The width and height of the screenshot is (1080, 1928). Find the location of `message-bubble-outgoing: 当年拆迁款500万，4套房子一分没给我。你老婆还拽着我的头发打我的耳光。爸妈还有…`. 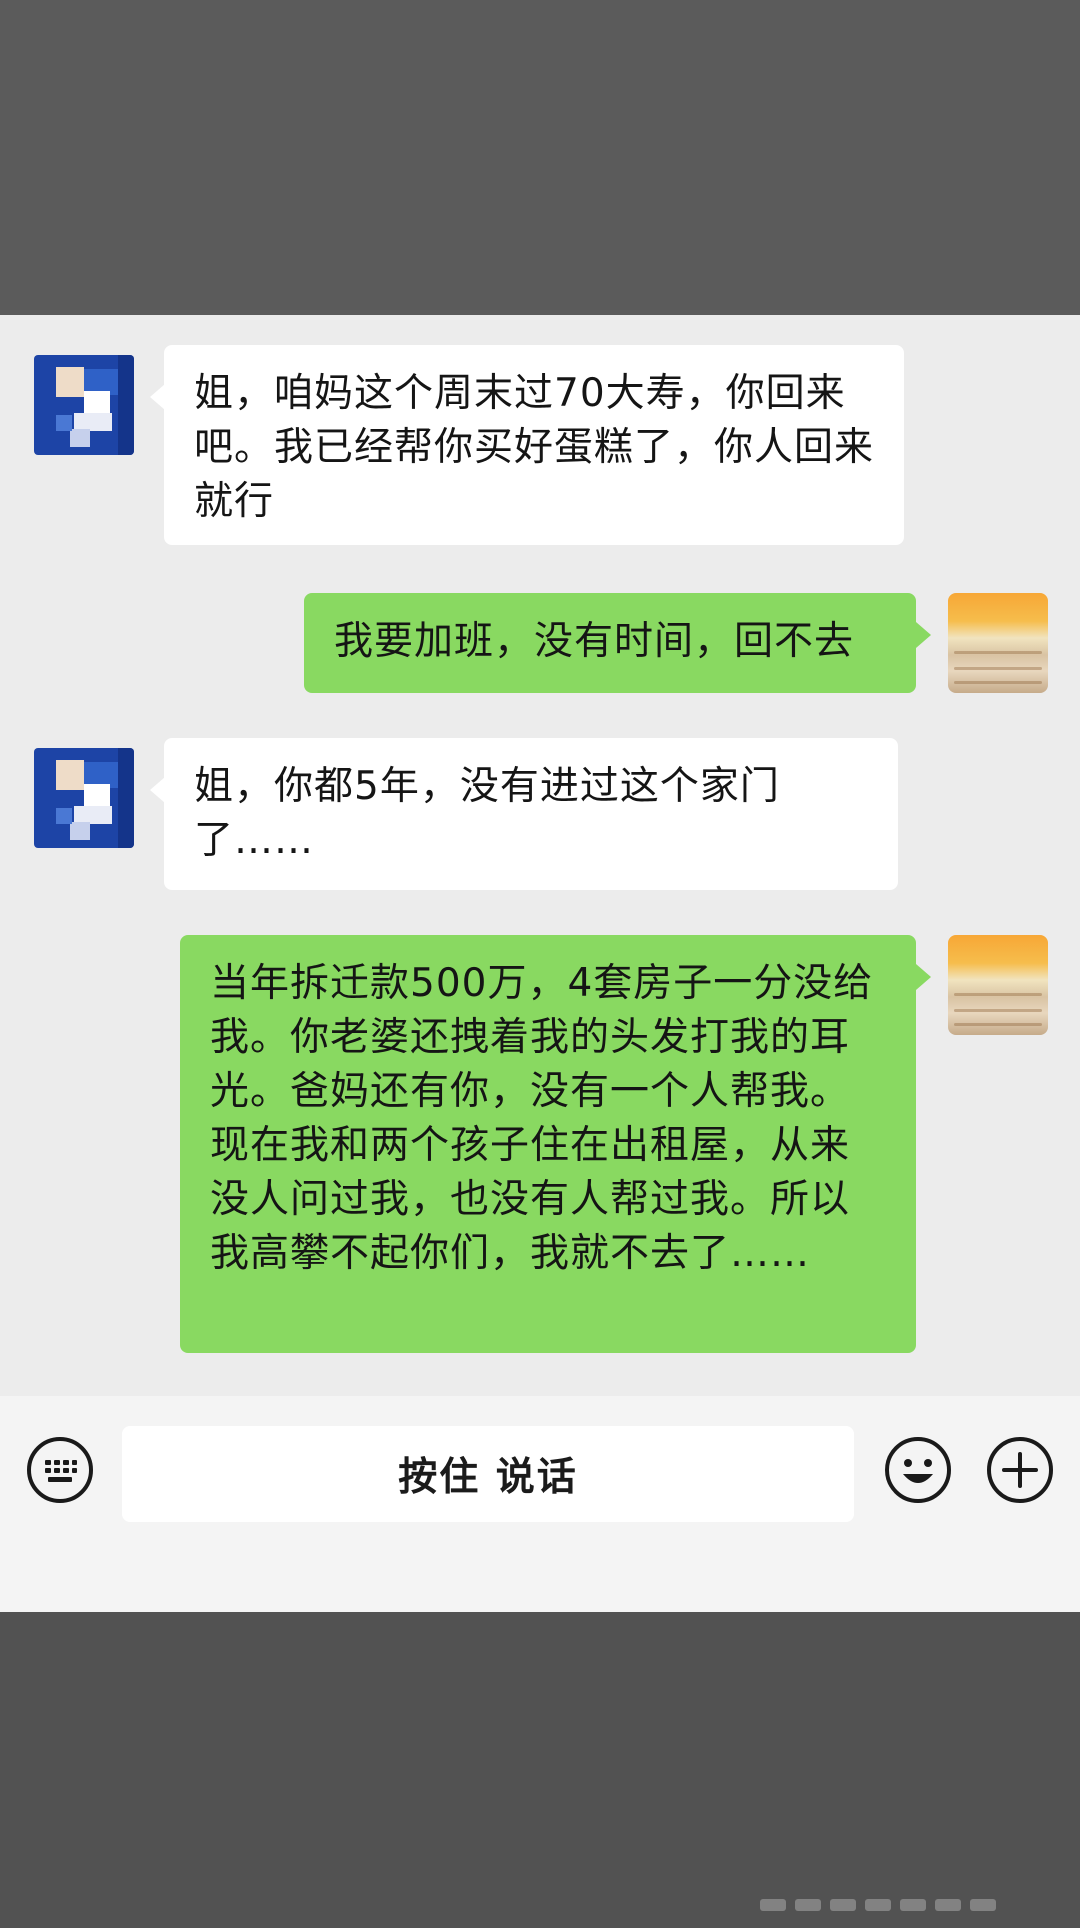

message-bubble-outgoing: 当年拆迁款500万，4套房子一分没给我。你老婆还拽着我的头发打我的耳光。爸妈还有… is located at coordinates (548, 1144).